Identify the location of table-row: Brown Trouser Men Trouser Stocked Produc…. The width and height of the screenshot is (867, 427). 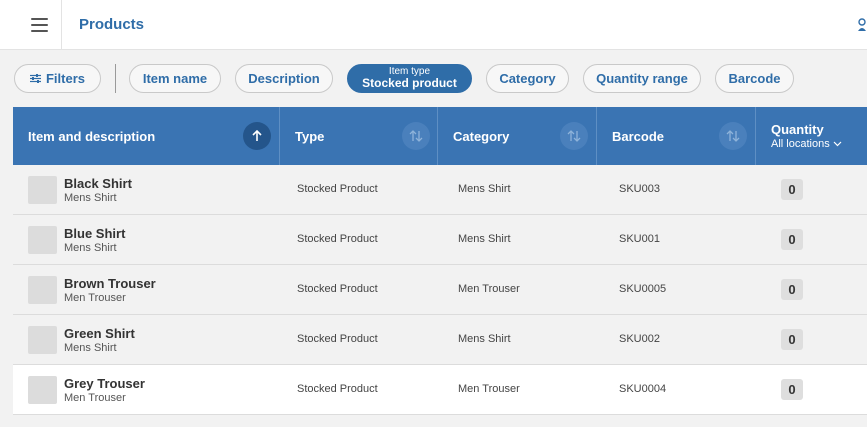
(440, 290).